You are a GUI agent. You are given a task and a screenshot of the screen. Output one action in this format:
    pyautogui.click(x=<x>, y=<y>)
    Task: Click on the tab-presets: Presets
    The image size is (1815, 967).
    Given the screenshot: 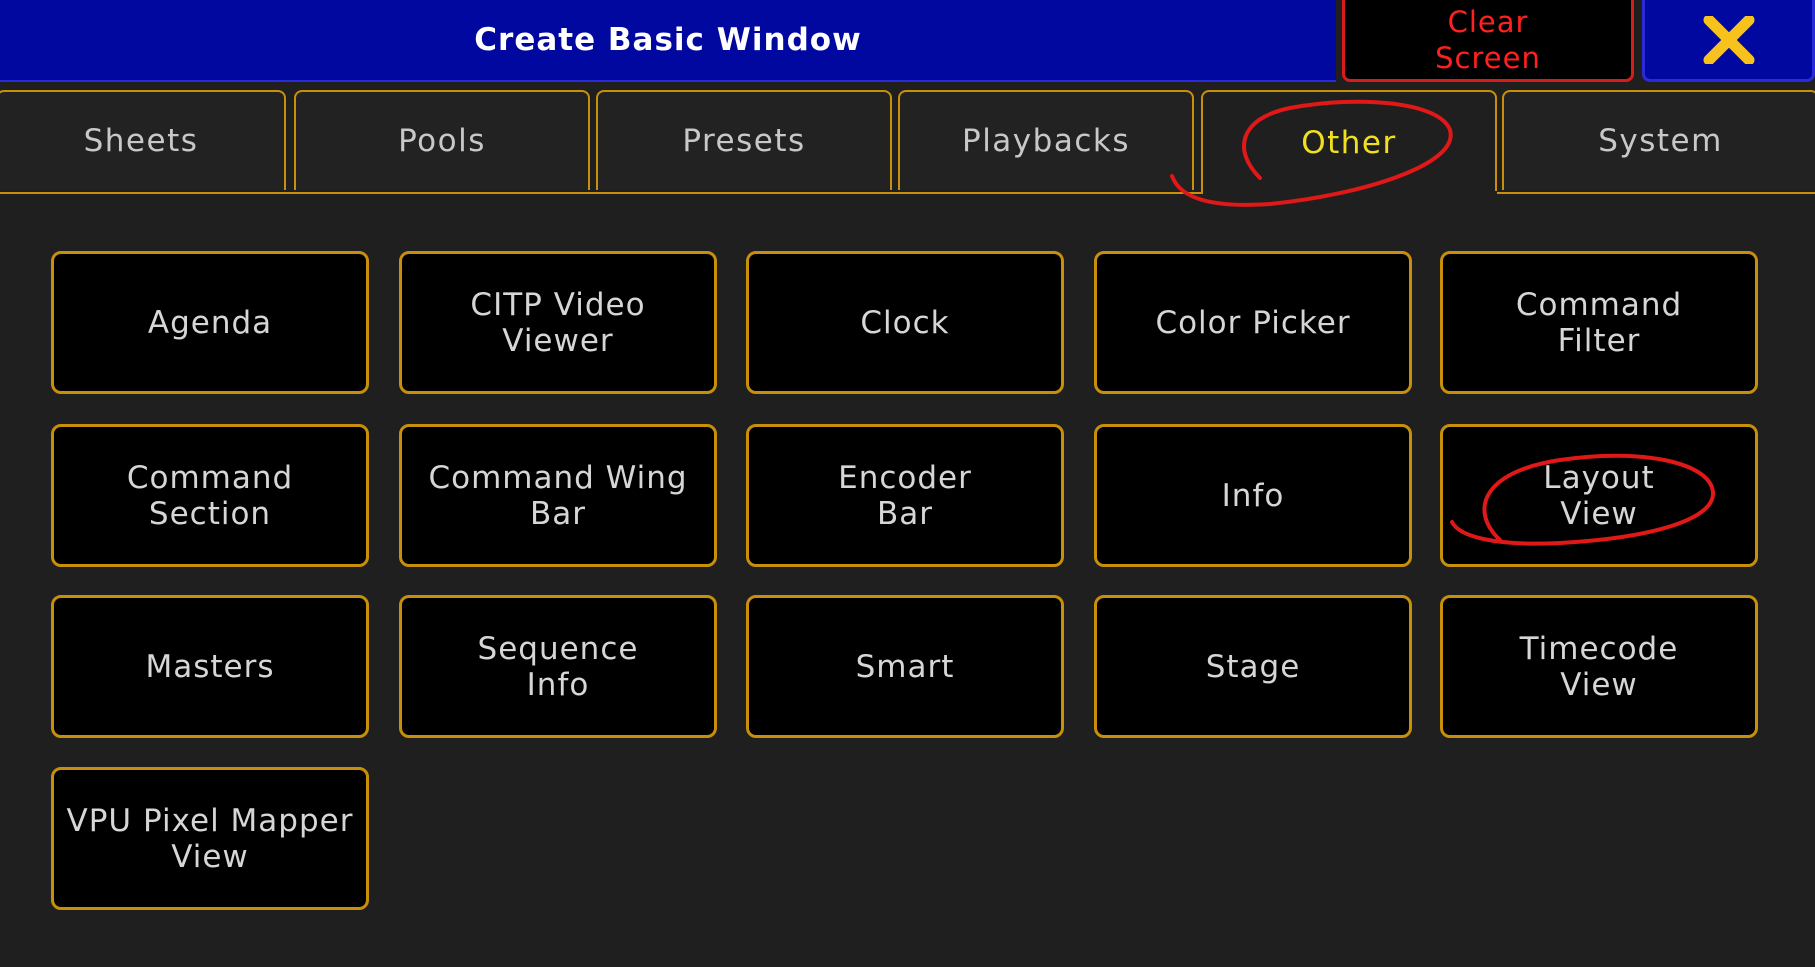 What is the action you would take?
    pyautogui.click(x=744, y=140)
    